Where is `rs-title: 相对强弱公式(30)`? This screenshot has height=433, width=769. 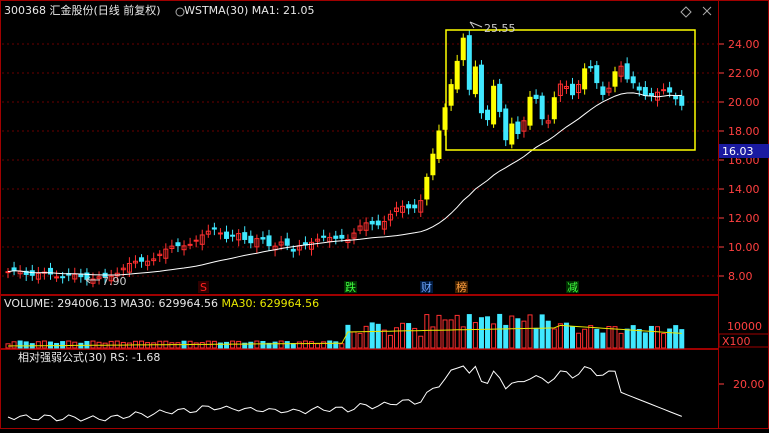 rs-title: 相对强弱公式(30) is located at coordinates (62, 357).